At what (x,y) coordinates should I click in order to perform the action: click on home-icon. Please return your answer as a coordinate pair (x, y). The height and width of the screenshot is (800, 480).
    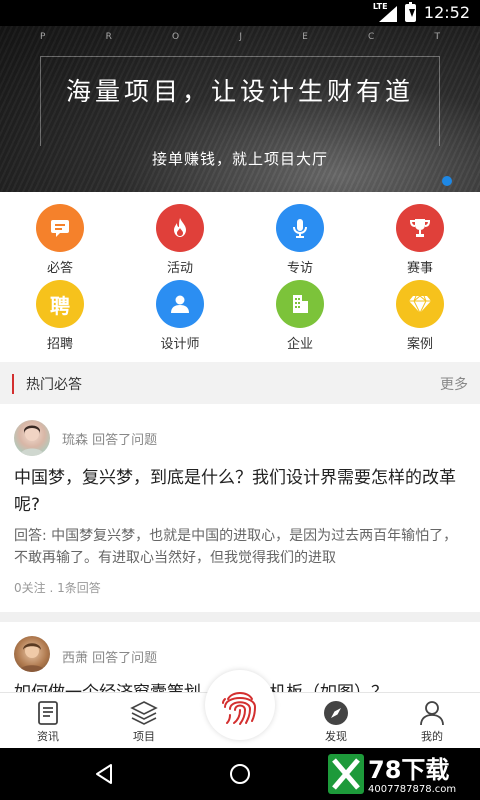
    Looking at the image, I should click on (240, 774).